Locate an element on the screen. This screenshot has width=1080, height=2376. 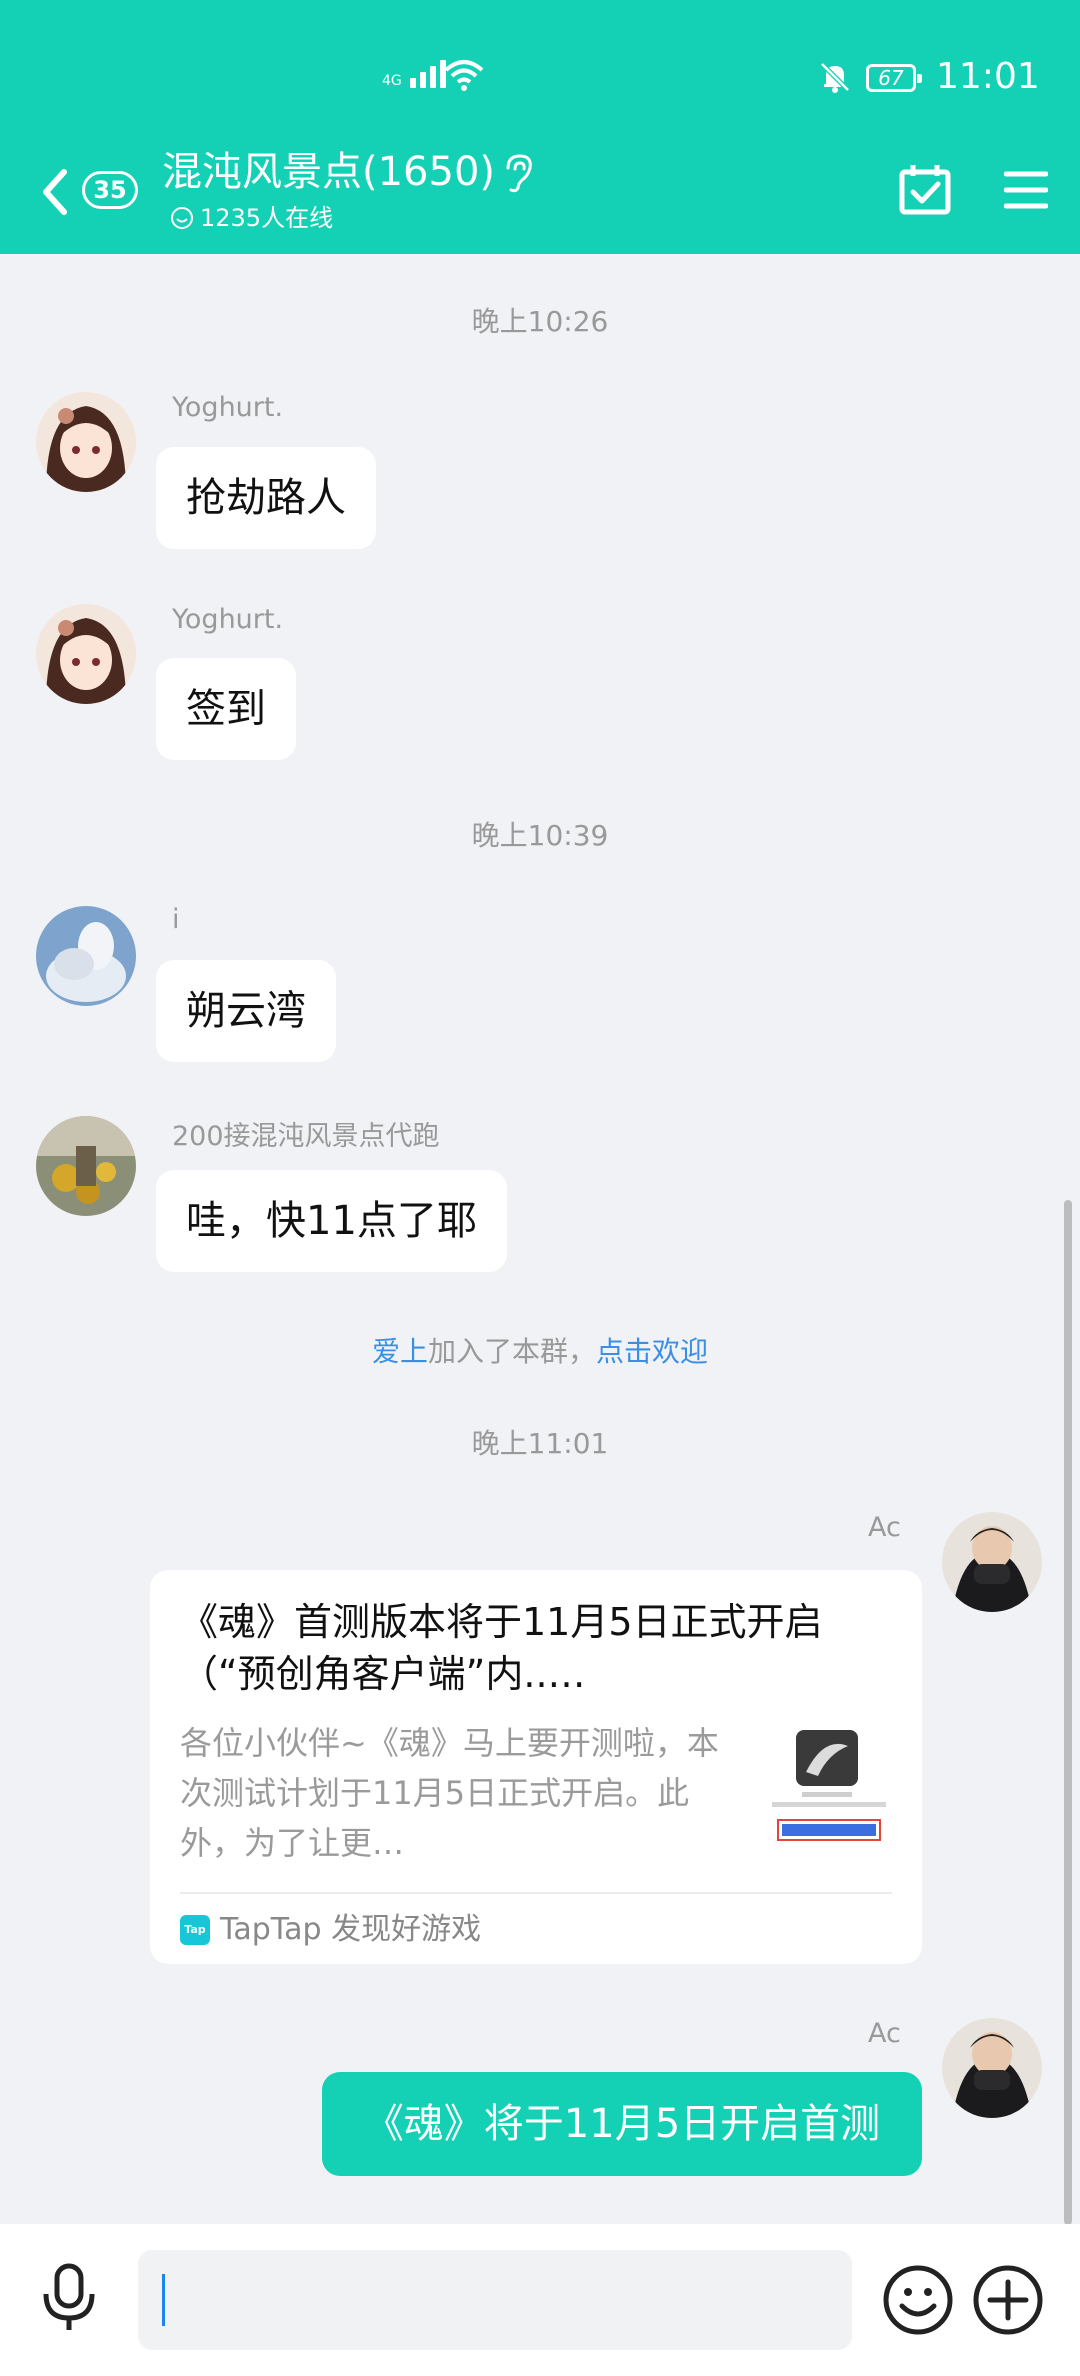
card-divider is located at coordinates (536, 1893).